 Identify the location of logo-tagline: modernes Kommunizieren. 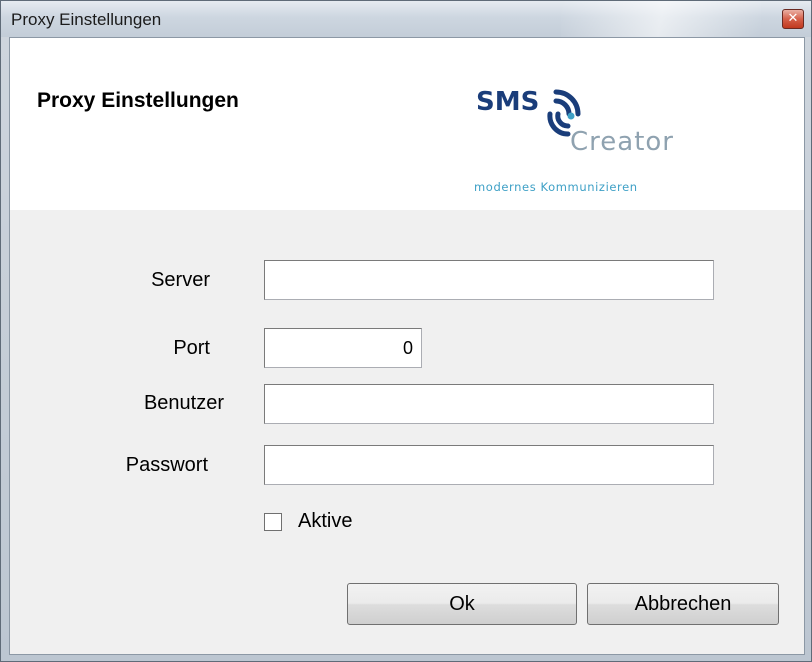
(556, 187).